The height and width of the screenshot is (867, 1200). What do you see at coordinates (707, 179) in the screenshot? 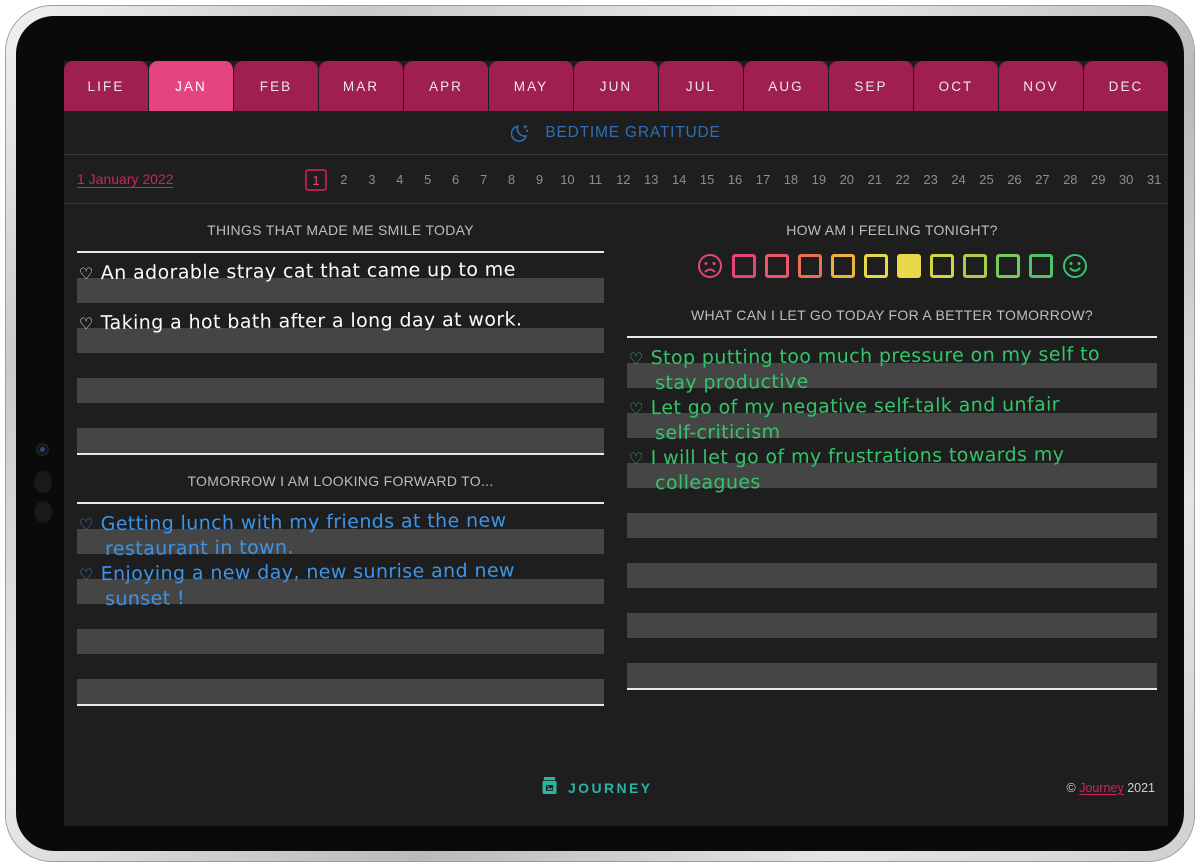
I see `day-15: 15` at bounding box center [707, 179].